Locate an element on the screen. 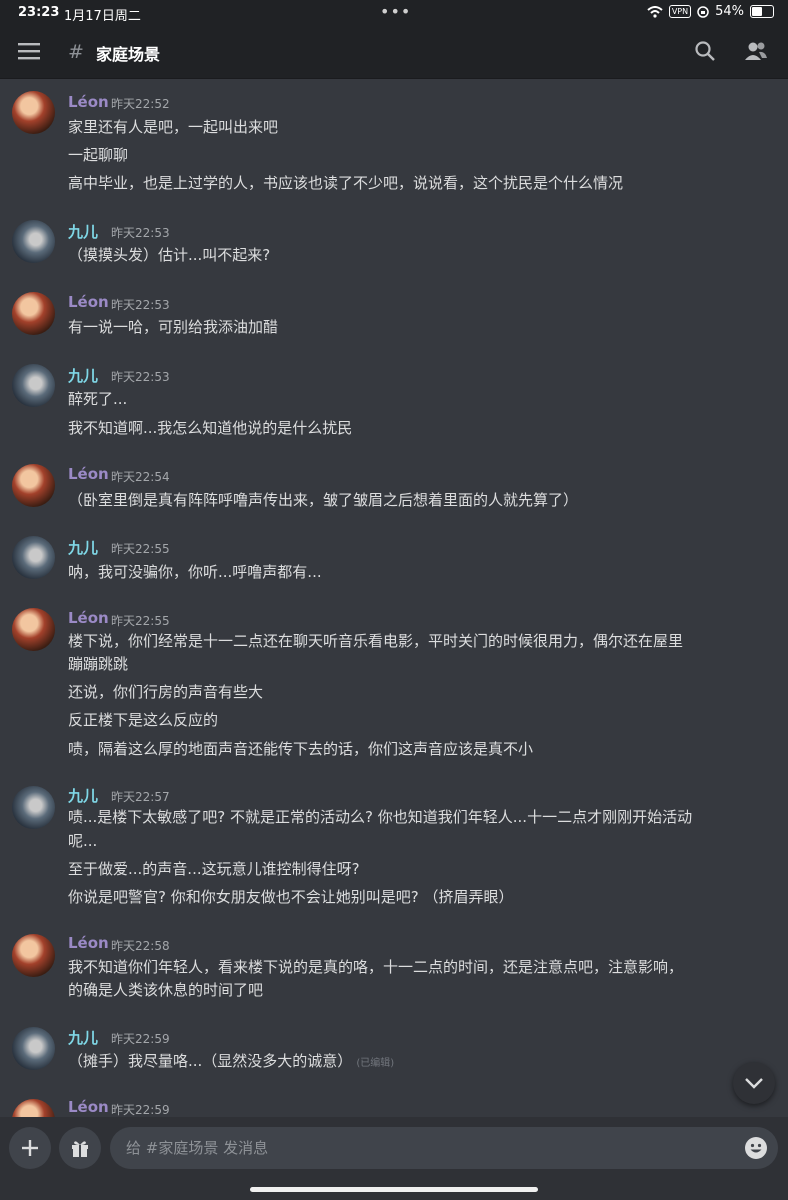  timestamp: 昨天22:58 is located at coordinates (140, 946).